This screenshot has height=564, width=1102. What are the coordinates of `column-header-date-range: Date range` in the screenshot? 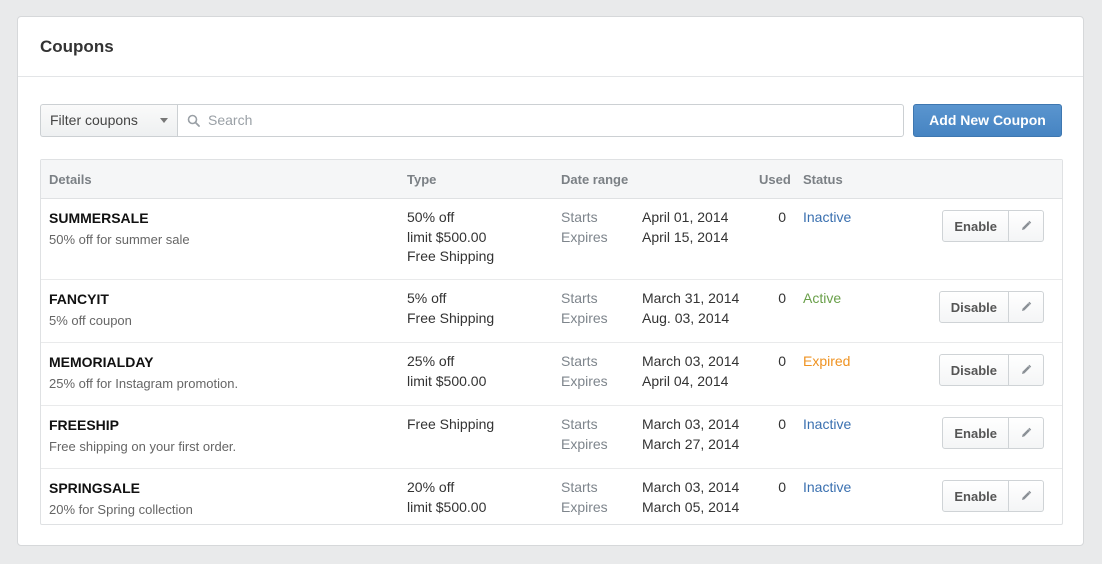 It's located at (594, 179).